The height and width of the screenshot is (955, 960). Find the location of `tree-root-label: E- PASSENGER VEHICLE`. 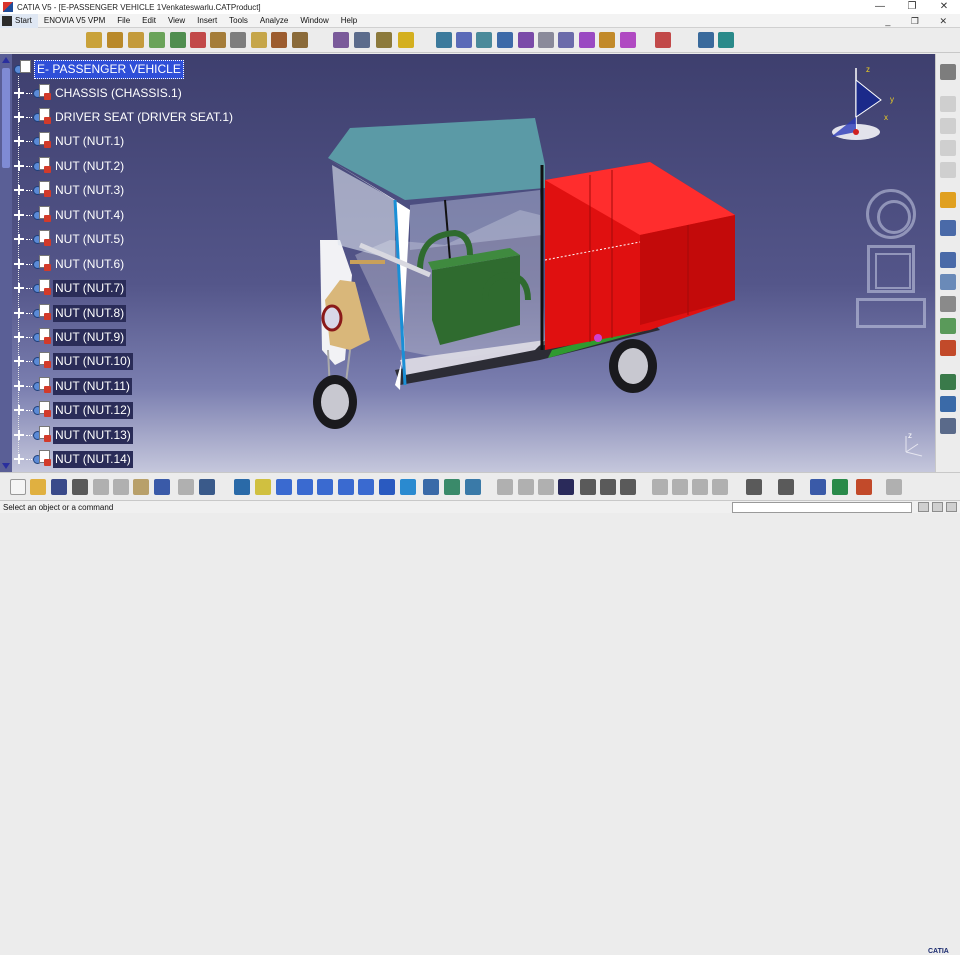

tree-root-label: E- PASSENGER VEHICLE is located at coordinates (109, 69).